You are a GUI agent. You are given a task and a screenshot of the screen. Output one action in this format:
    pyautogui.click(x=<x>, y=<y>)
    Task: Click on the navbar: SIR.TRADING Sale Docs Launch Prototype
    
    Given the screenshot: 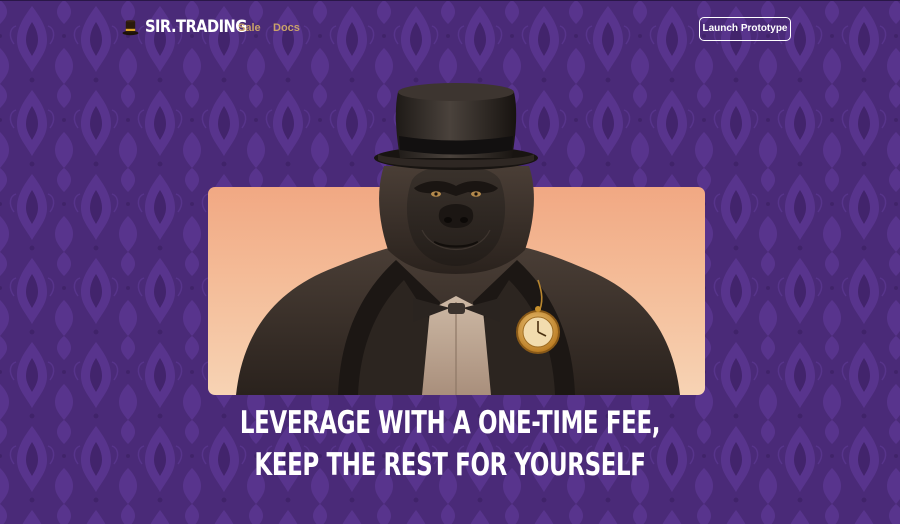 What is the action you would take?
    pyautogui.click(x=450, y=29)
    